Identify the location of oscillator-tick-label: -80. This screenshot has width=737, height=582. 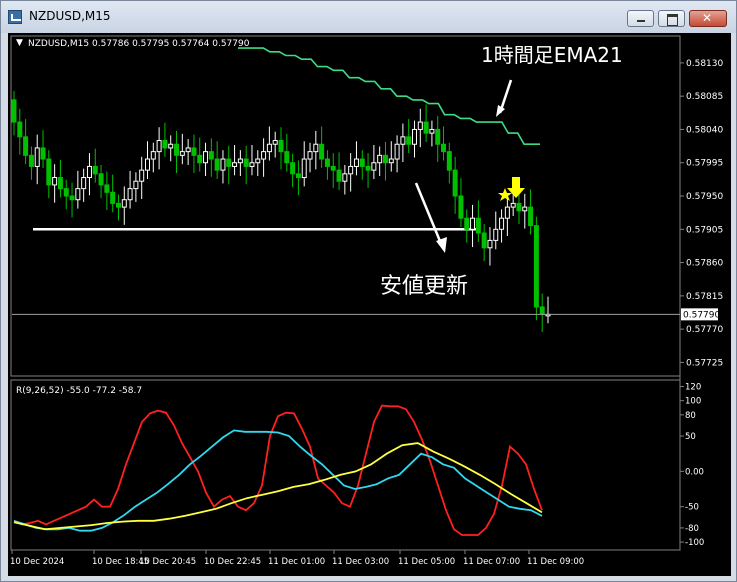
(692, 529).